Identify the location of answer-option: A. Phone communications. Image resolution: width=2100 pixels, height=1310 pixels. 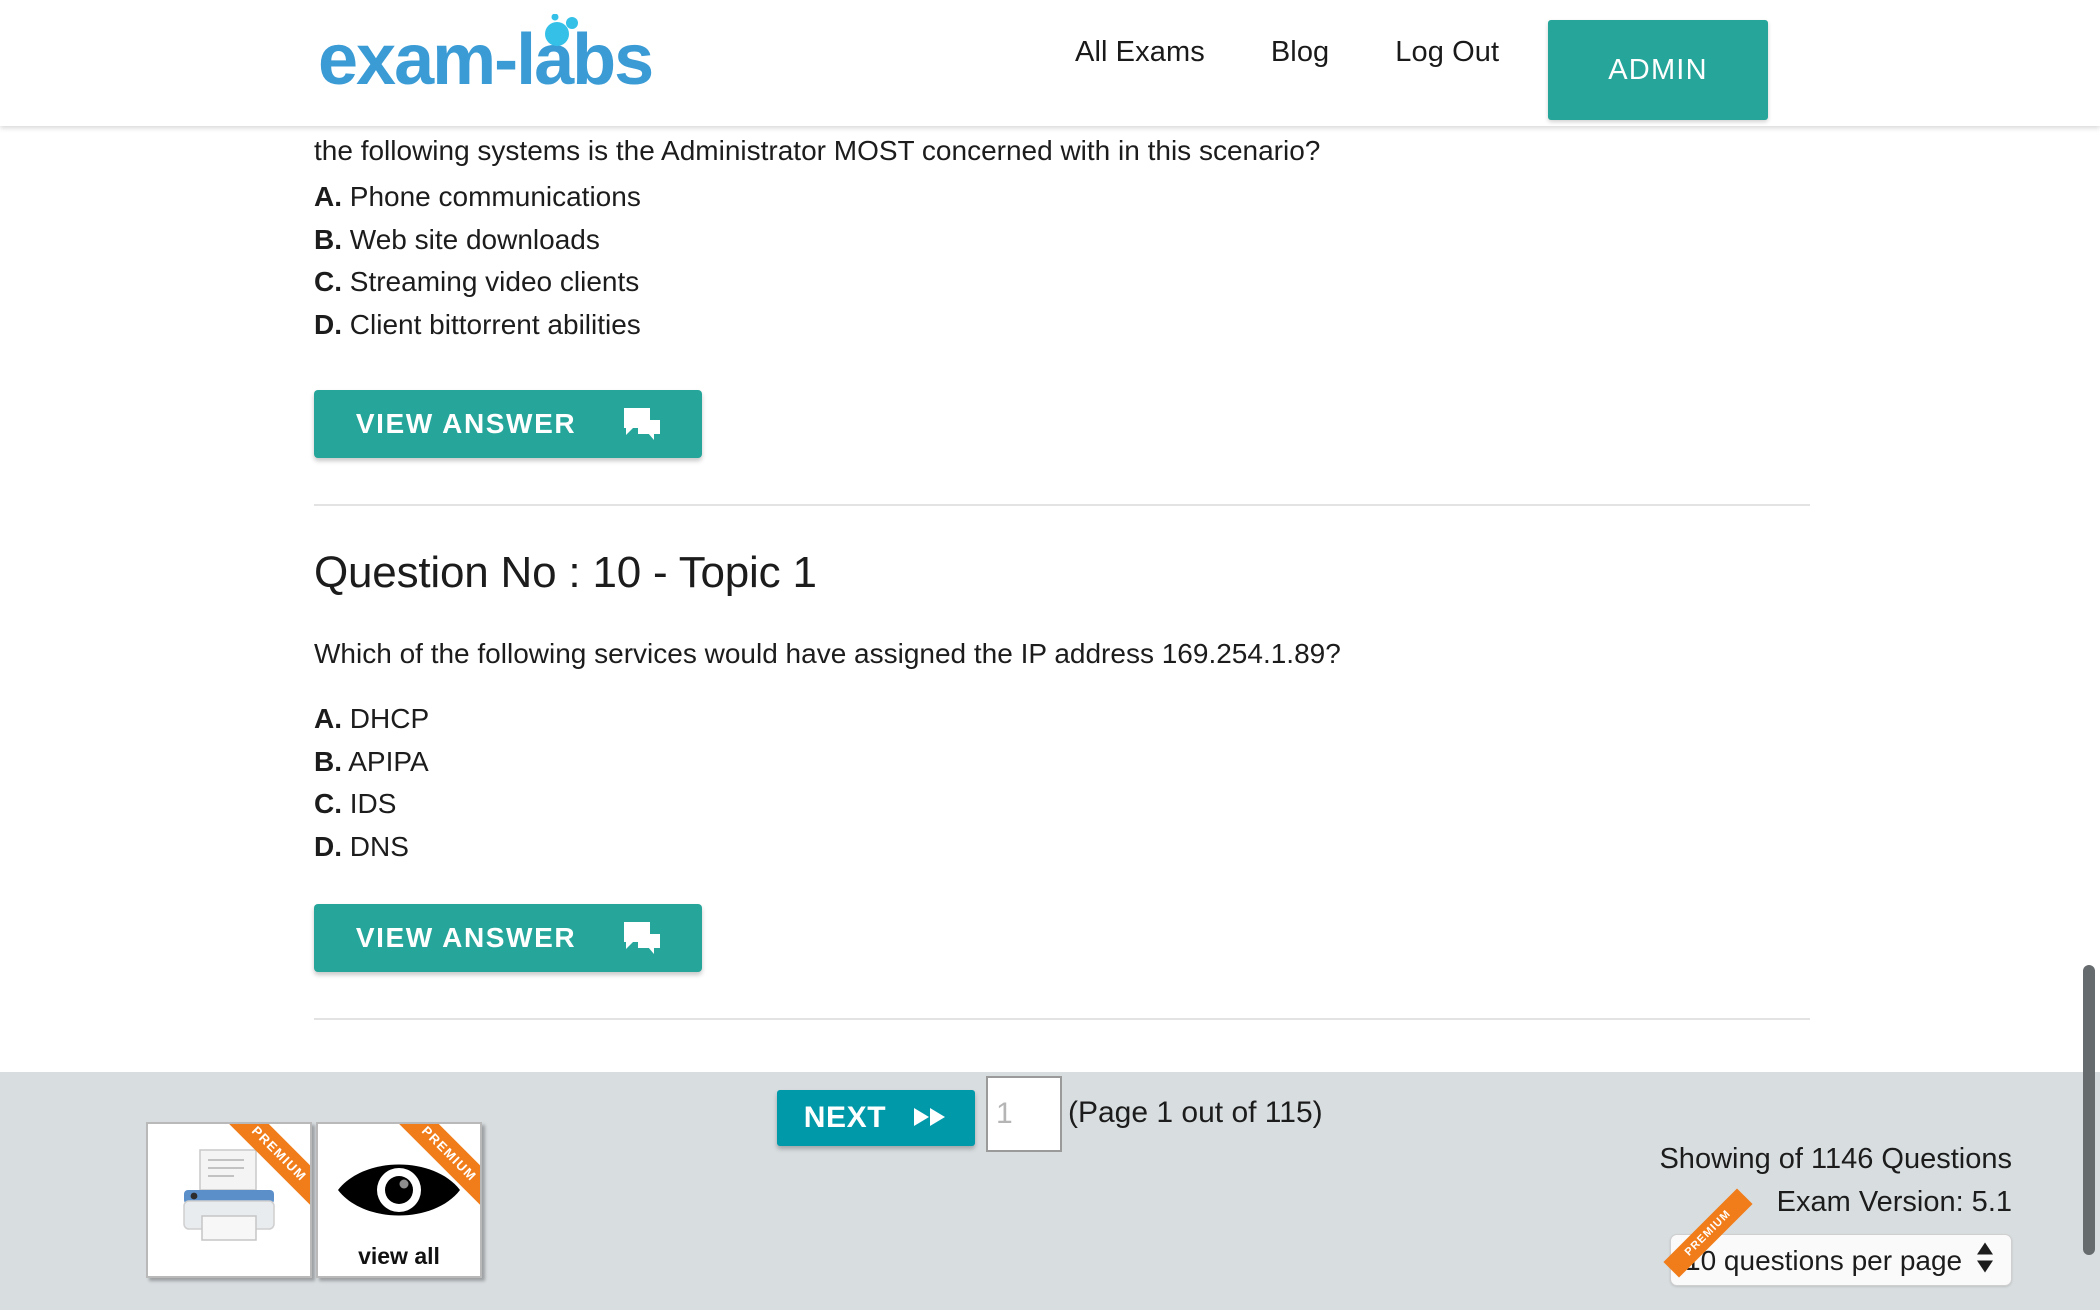
(477, 197).